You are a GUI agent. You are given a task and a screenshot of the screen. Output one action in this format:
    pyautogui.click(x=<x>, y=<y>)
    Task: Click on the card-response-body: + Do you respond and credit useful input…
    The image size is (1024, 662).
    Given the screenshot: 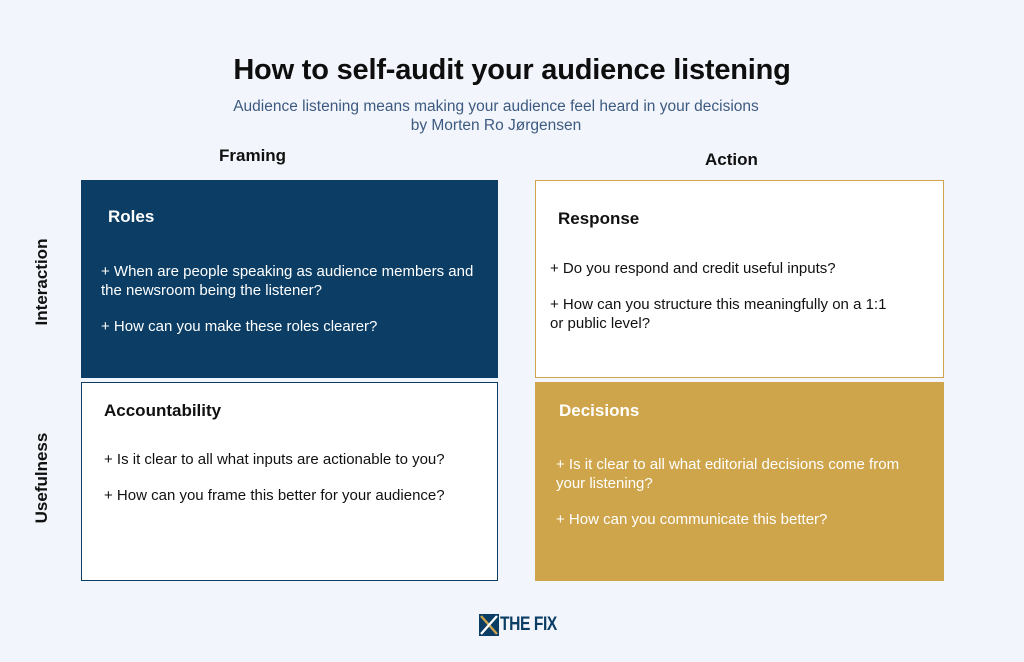 What is the action you would take?
    pyautogui.click(x=725, y=304)
    